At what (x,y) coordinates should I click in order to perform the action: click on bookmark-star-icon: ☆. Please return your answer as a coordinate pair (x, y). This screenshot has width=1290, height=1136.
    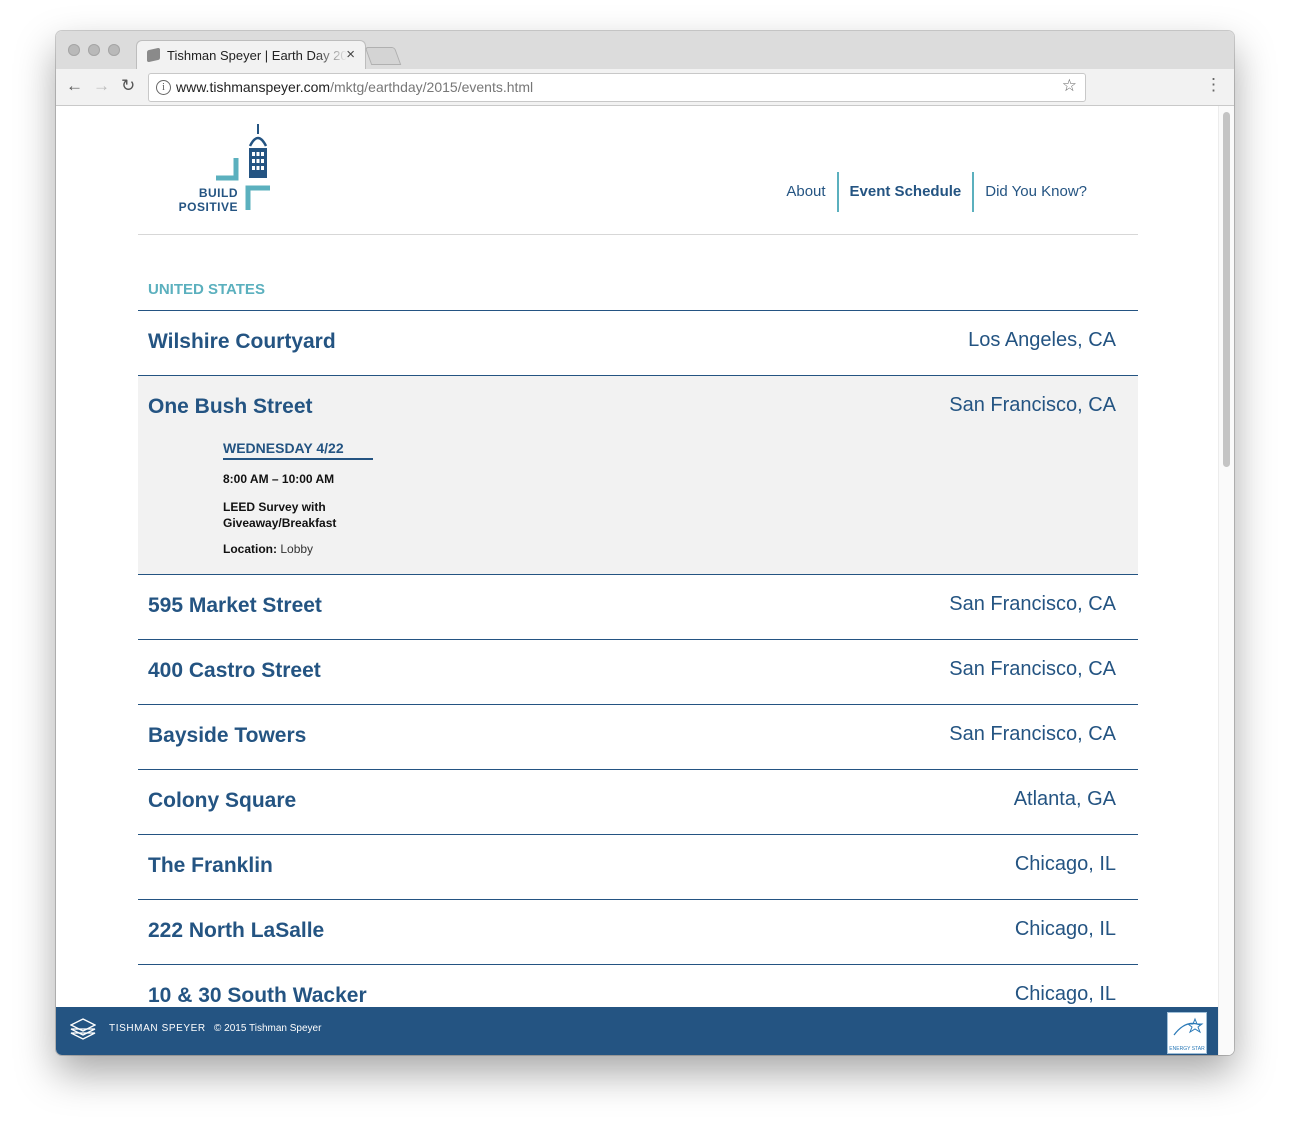
    Looking at the image, I should click on (1069, 86).